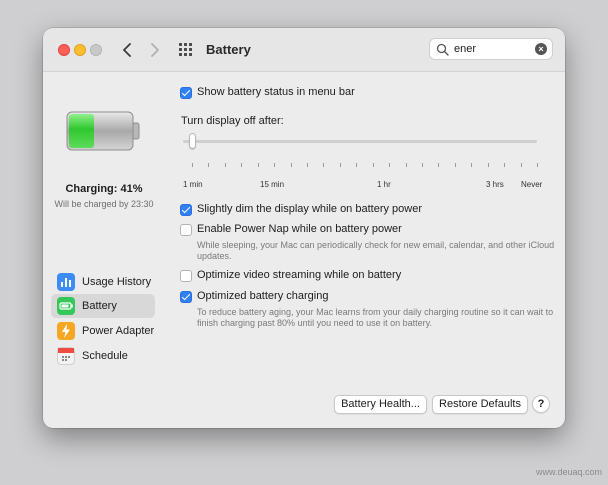 The height and width of the screenshot is (485, 608). What do you see at coordinates (228, 49) in the screenshot?
I see `window-title: Battery` at bounding box center [228, 49].